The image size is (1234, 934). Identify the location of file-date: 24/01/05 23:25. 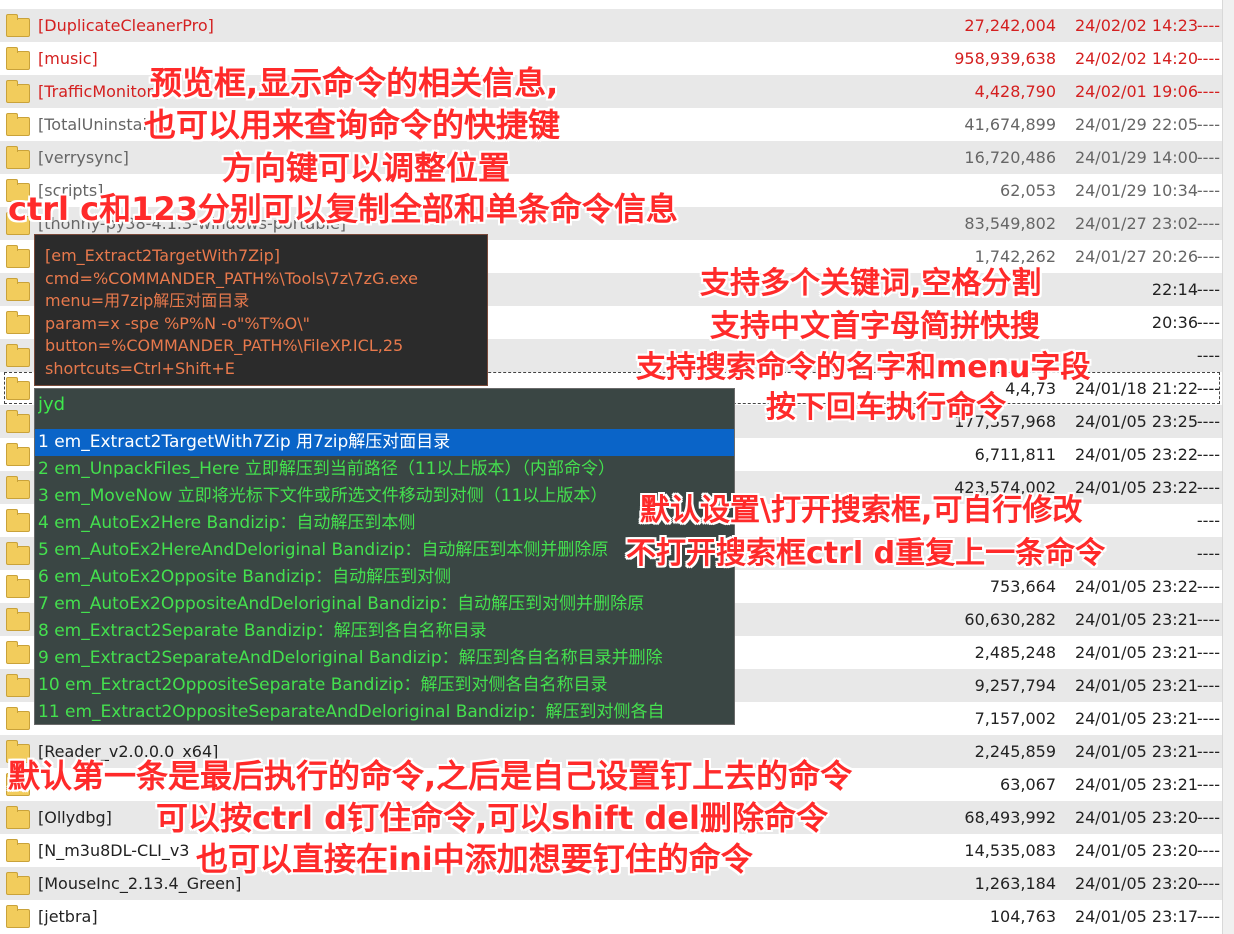
(1136, 421).